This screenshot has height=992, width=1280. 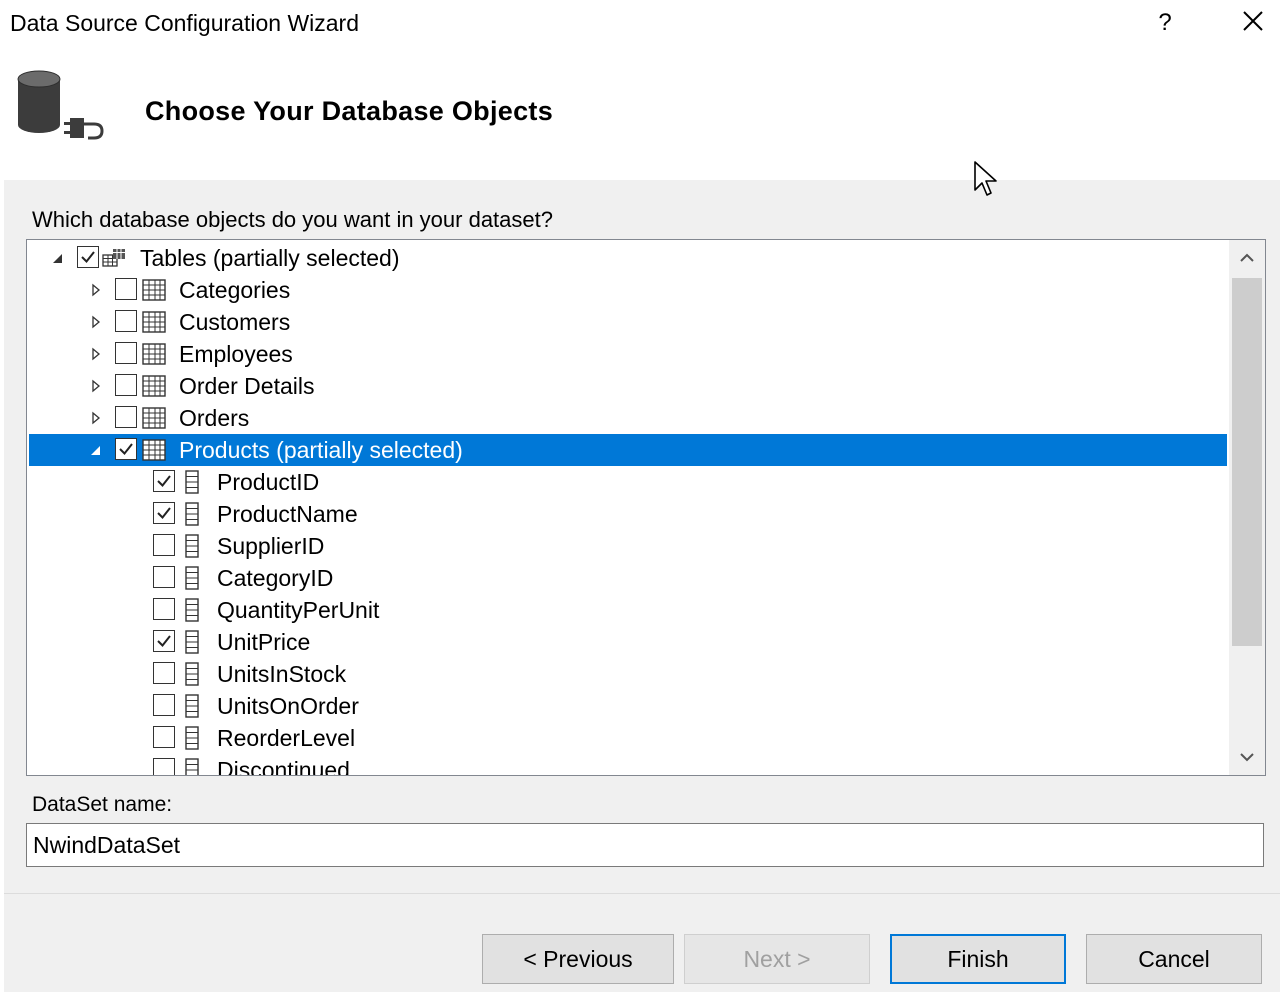 I want to click on dataset-name-label: DataSet name:, so click(x=102, y=804).